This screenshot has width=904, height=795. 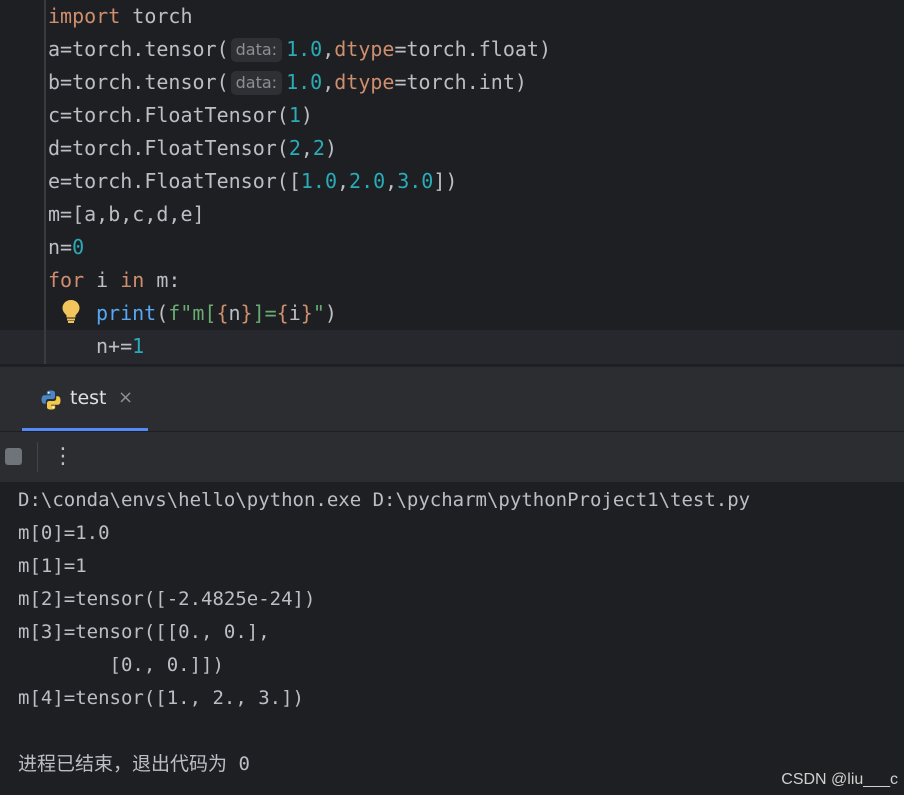 What do you see at coordinates (63, 457) in the screenshot?
I see `more-vertical-icon: ⋮` at bounding box center [63, 457].